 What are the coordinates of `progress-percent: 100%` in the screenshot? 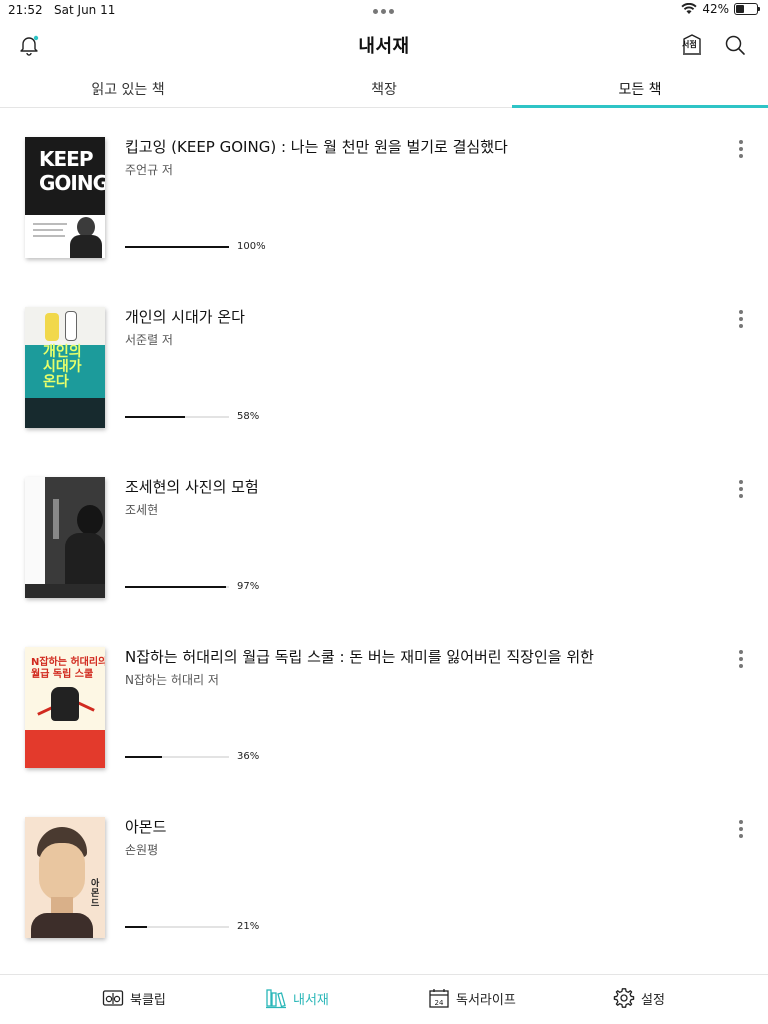 It's located at (251, 246).